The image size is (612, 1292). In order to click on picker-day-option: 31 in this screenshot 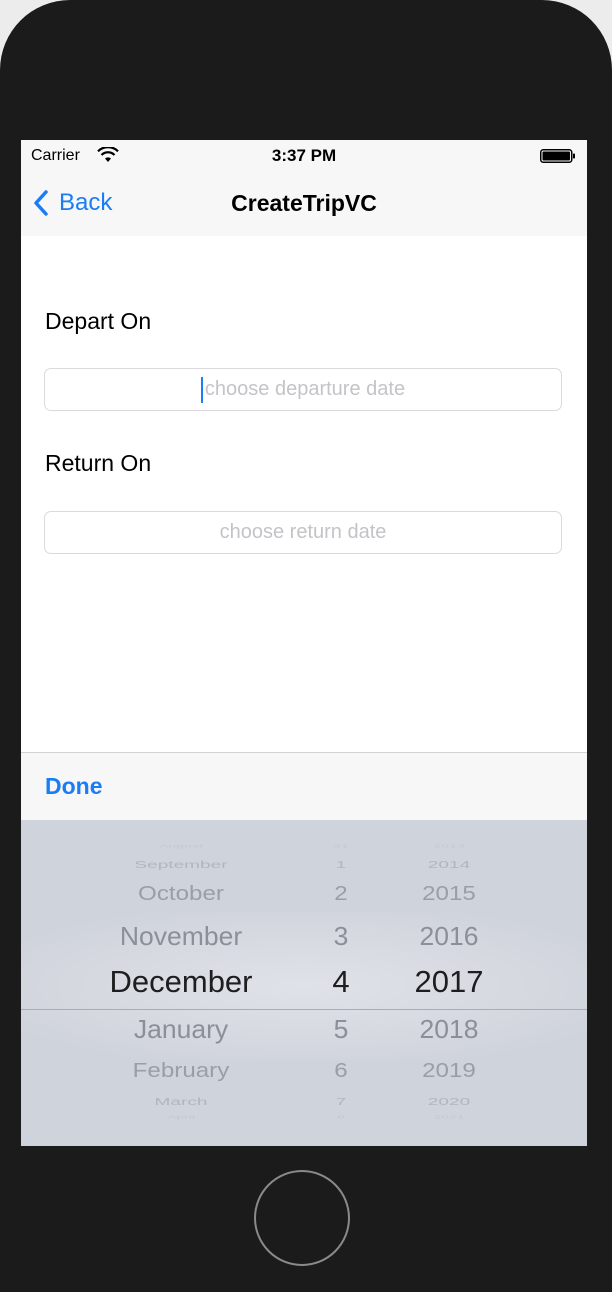, I will do `click(341, 846)`.